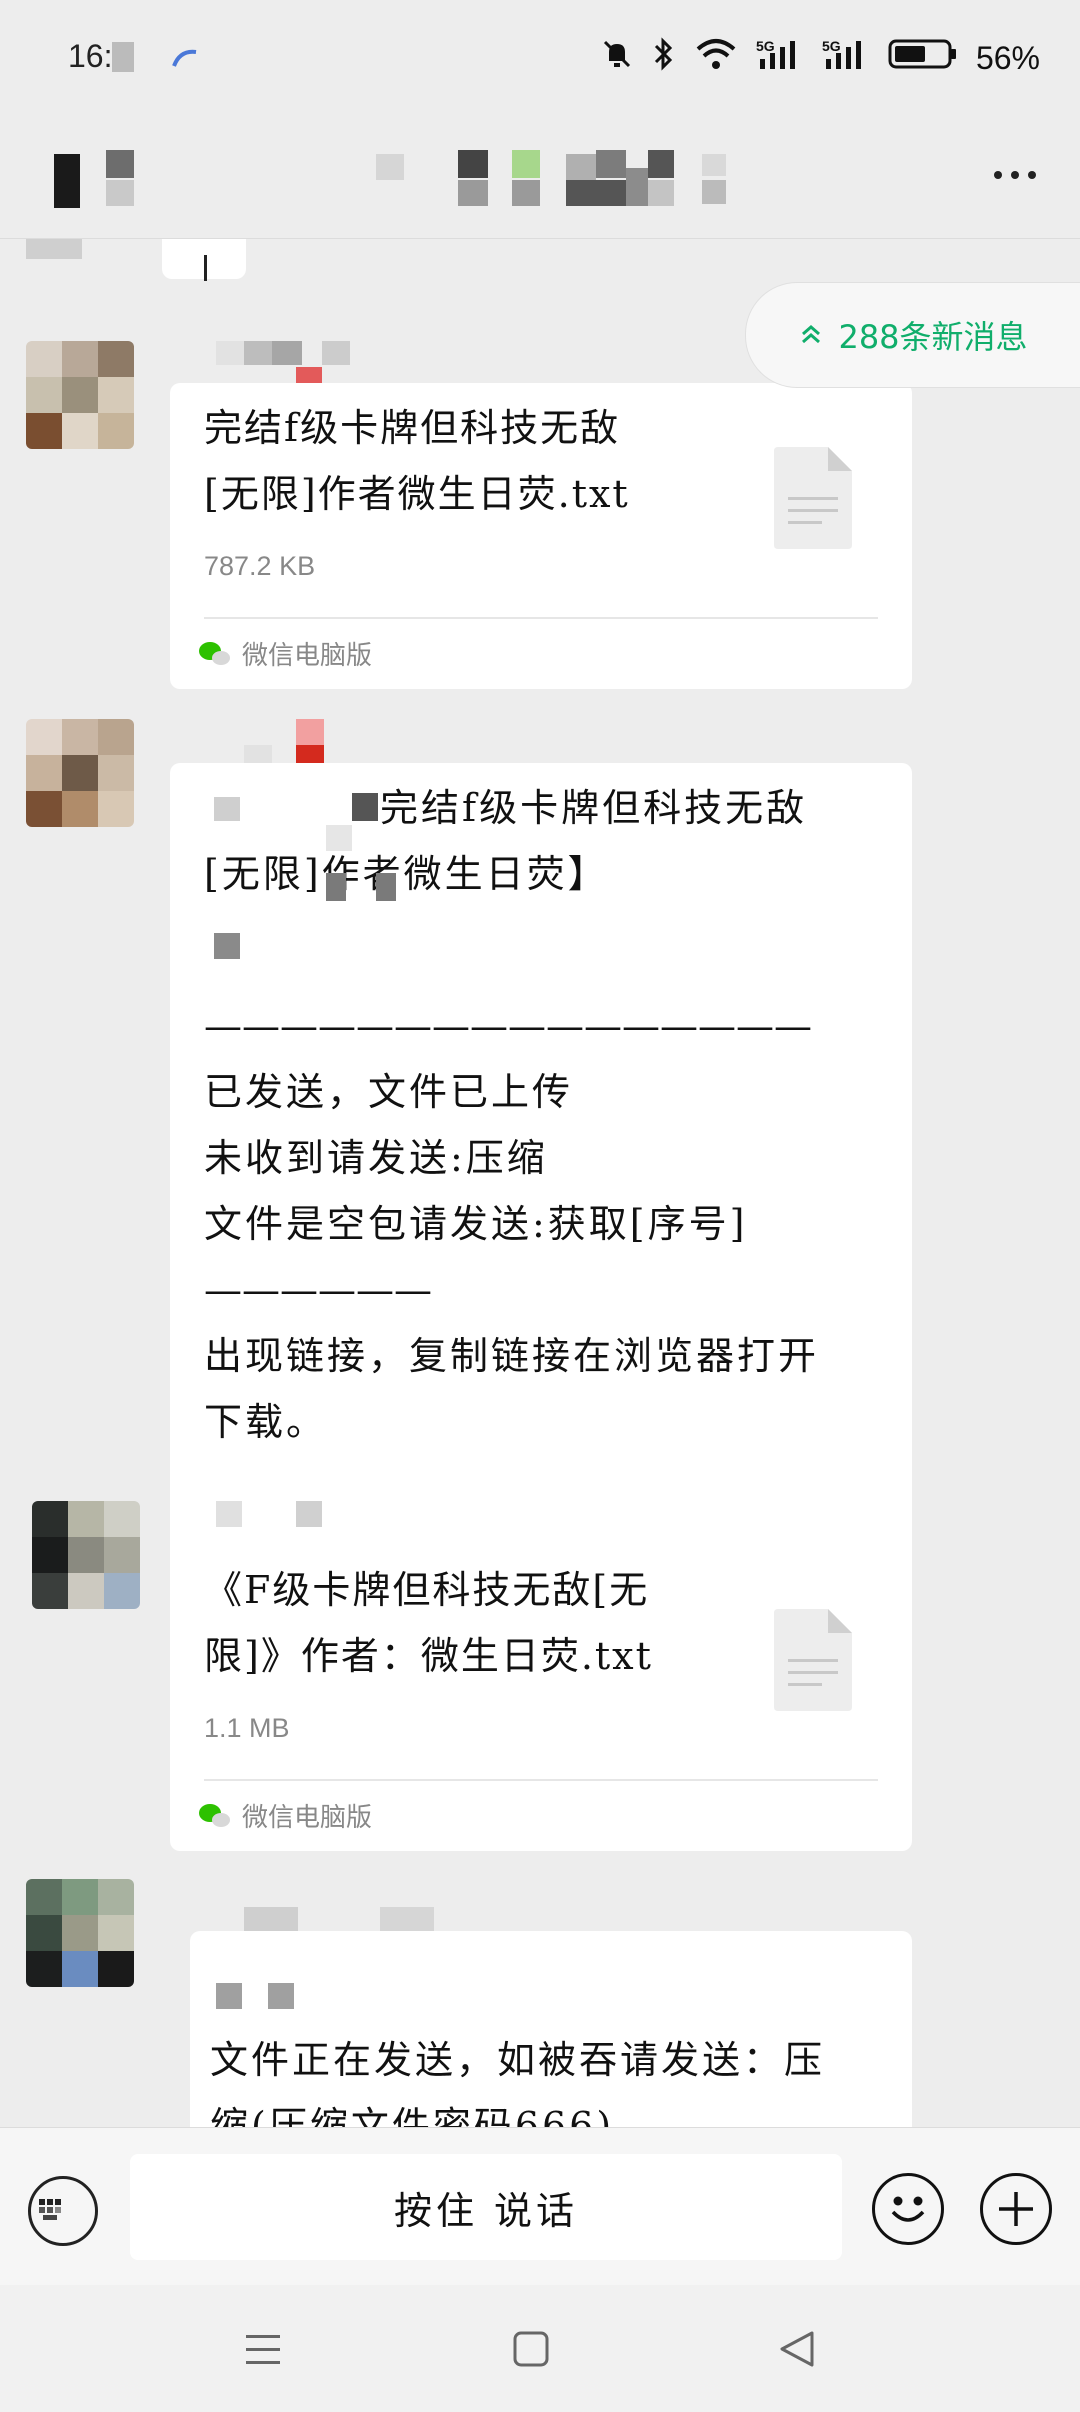  I want to click on mute-icon, so click(617, 58).